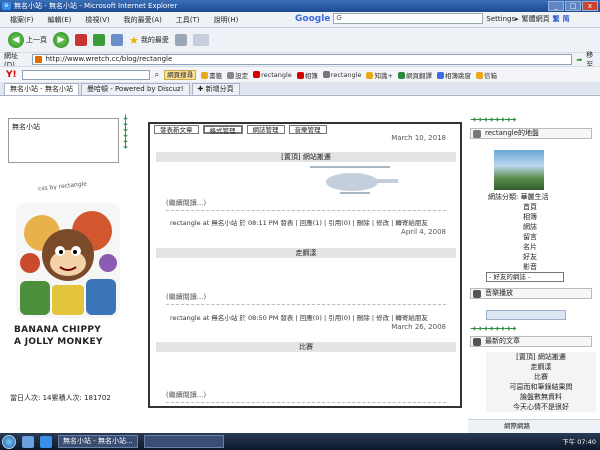 This screenshot has width=600, height=450. Describe the element at coordinates (502, 19) in the screenshot. I see `google-settings-button: Settings▸` at that location.